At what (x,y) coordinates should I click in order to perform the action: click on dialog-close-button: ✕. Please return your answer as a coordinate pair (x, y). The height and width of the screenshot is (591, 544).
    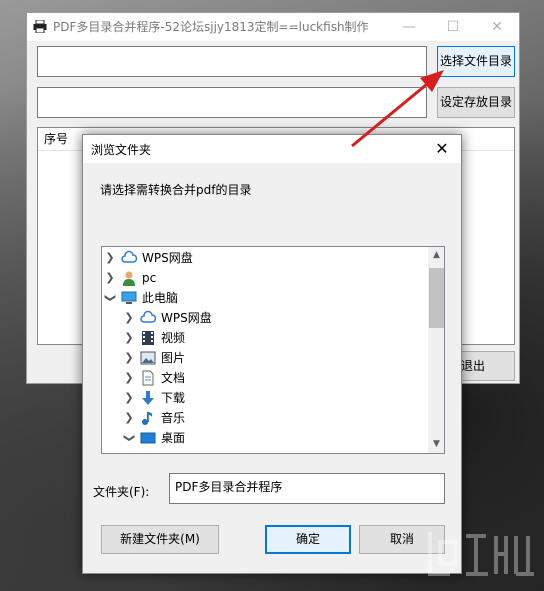
    Looking at the image, I should click on (442, 149).